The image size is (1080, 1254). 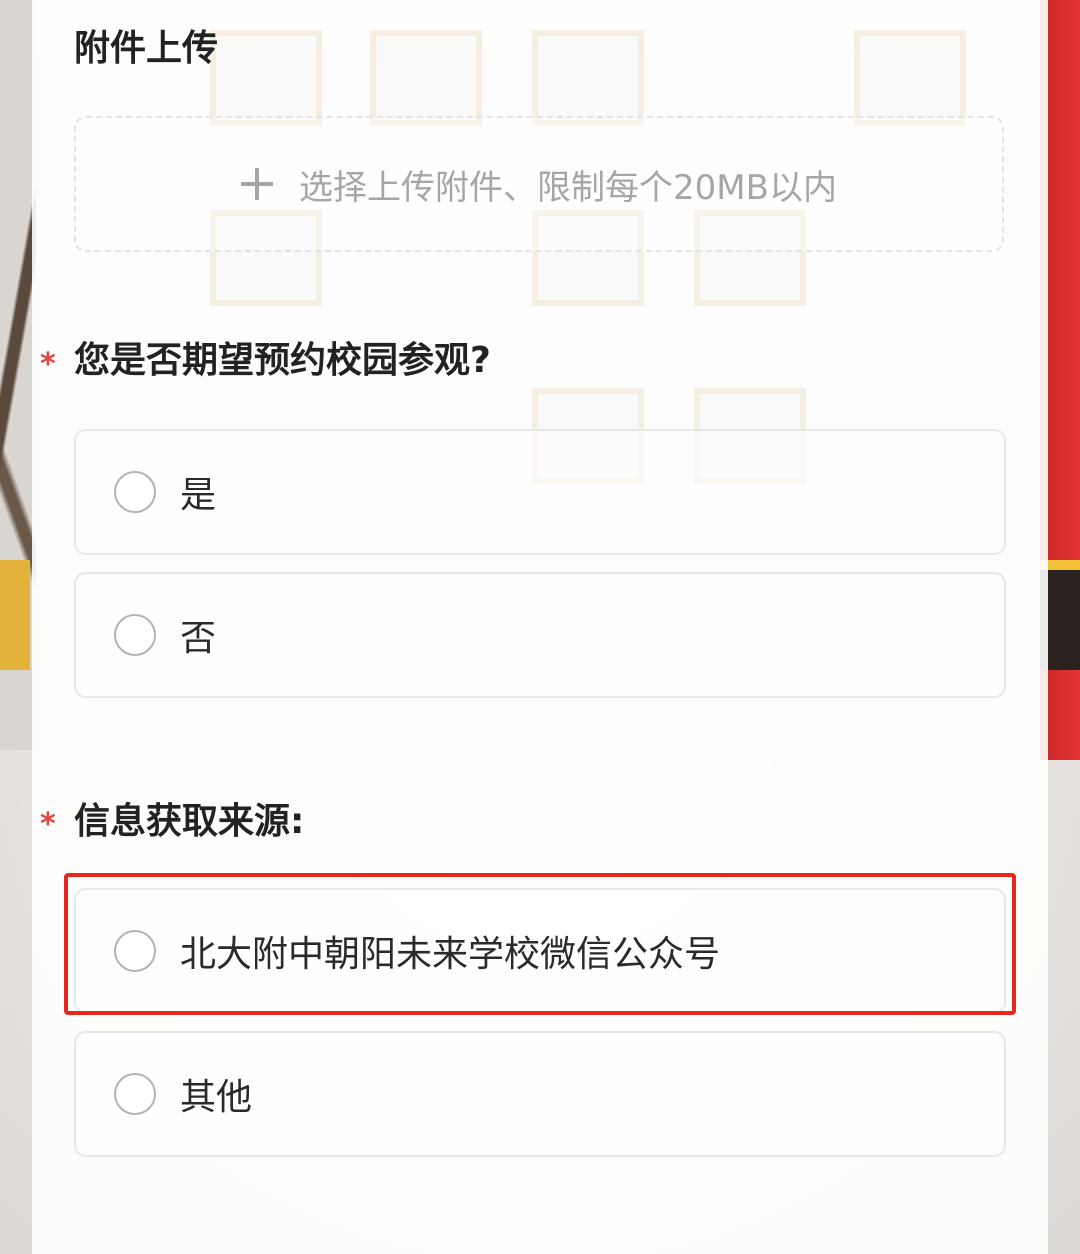 What do you see at coordinates (198, 495) in the screenshot?
I see `option-label: 是` at bounding box center [198, 495].